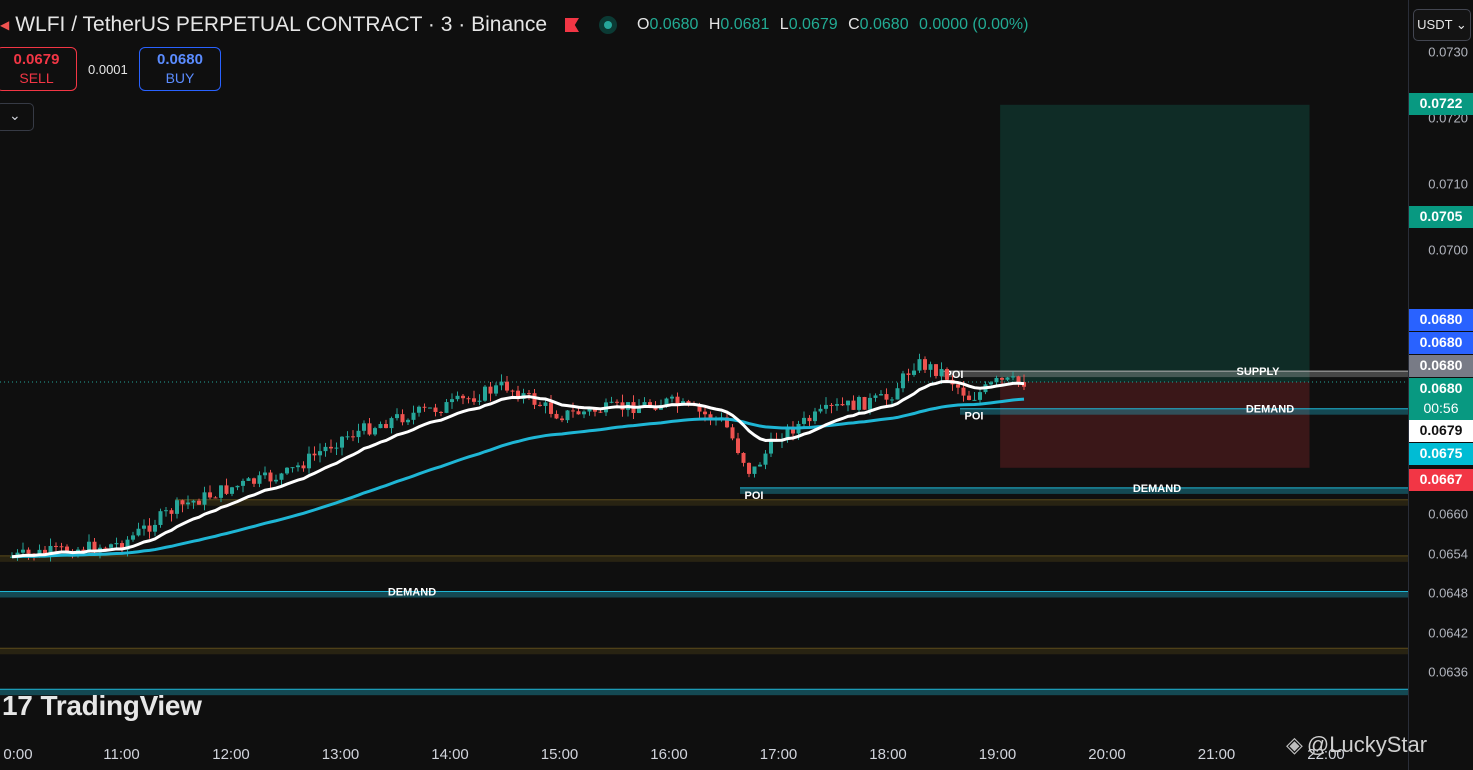  What do you see at coordinates (1216, 754) in the screenshot?
I see `time-tick: 21:00` at bounding box center [1216, 754].